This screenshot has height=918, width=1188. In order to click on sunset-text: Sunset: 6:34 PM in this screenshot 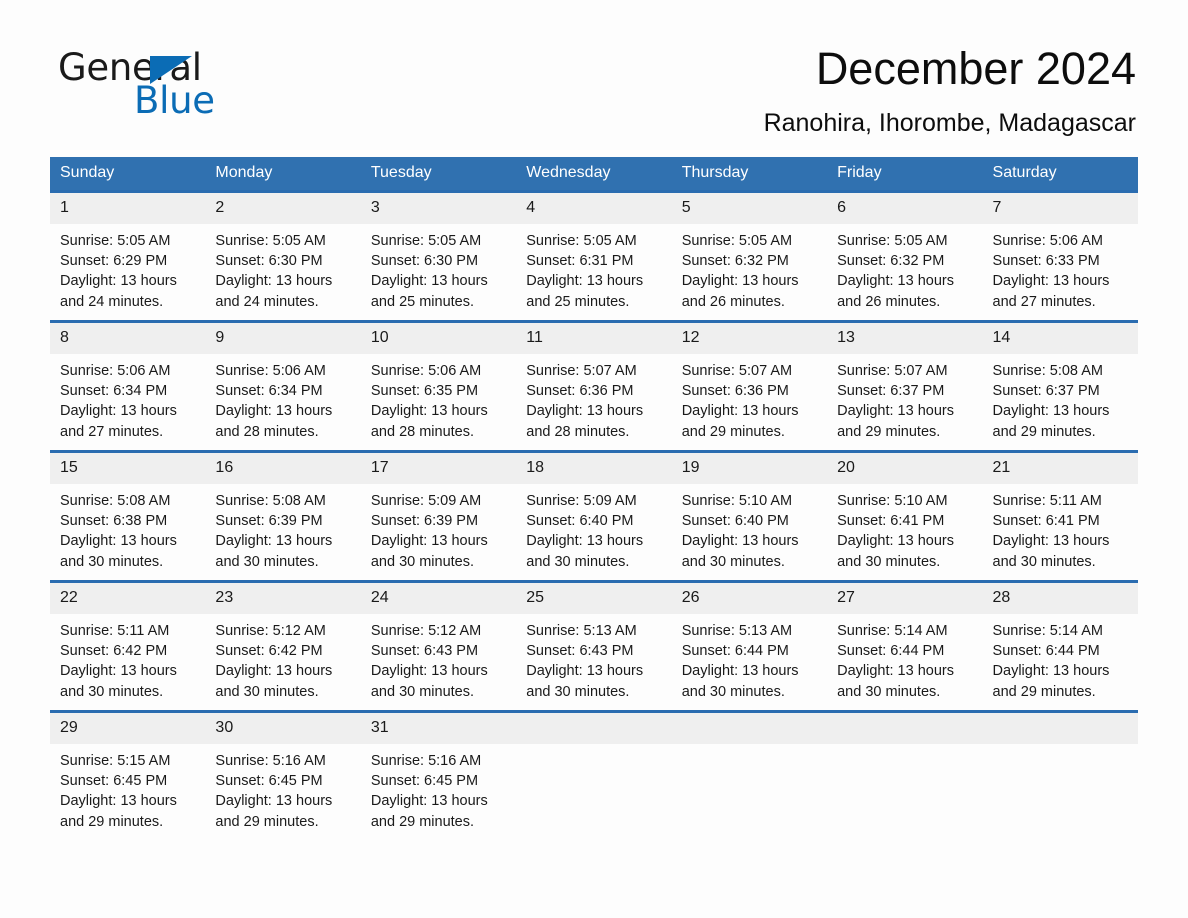, I will do `click(114, 391)`.